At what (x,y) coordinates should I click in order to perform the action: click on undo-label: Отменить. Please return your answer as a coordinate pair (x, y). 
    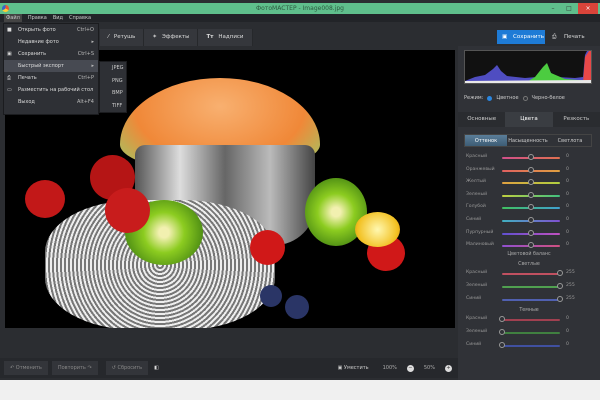
    Looking at the image, I should click on (28, 368).